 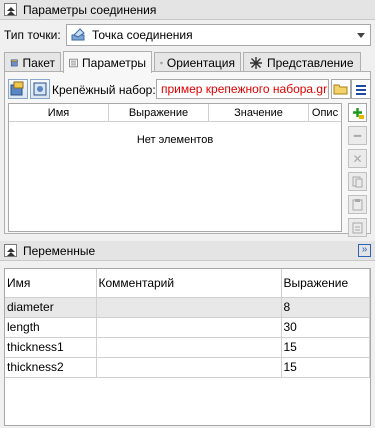 I want to click on copy-icon, so click(x=357, y=182).